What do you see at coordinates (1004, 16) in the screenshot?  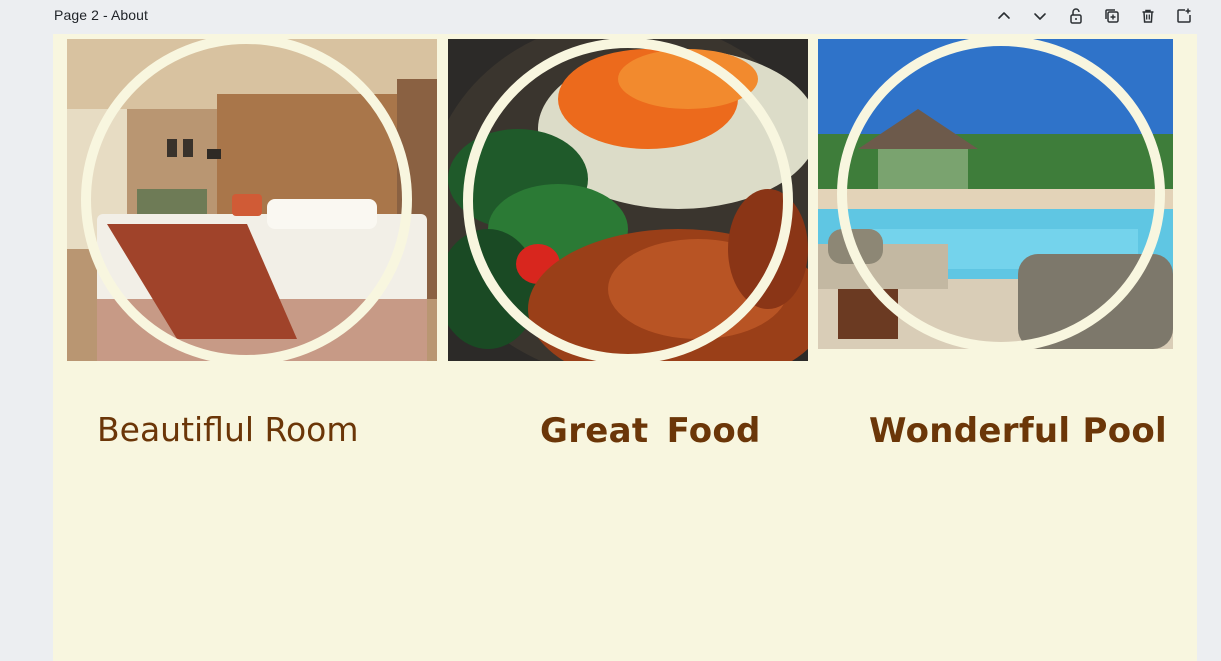 I see `chevron-up-icon` at bounding box center [1004, 16].